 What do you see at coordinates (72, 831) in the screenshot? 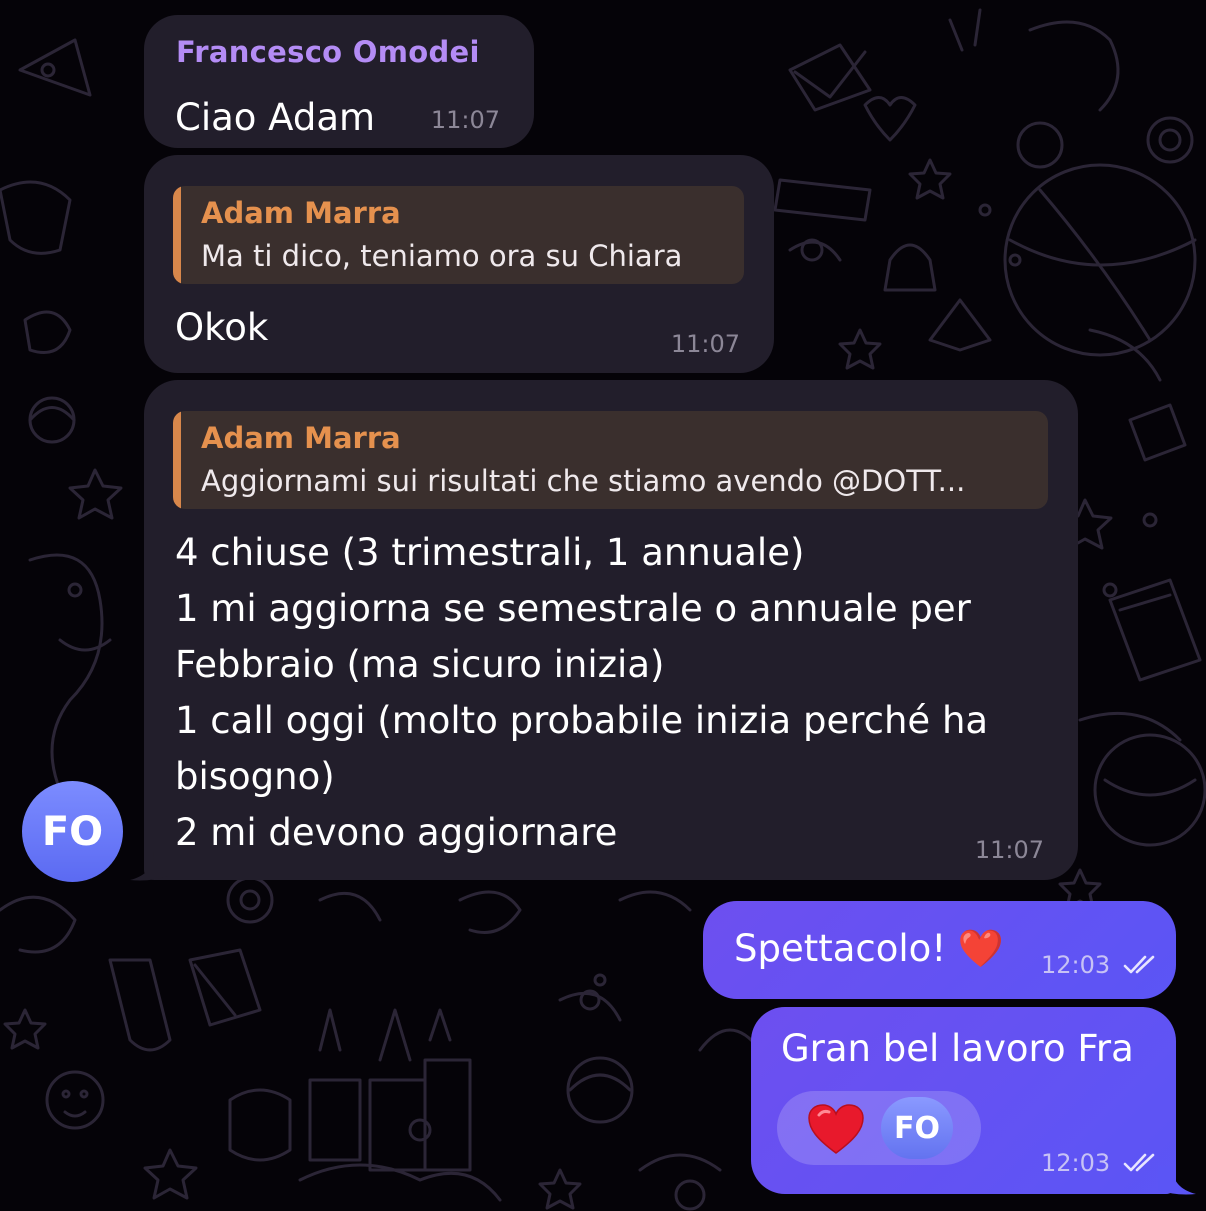
I see `sender-avatar: FO` at bounding box center [72, 831].